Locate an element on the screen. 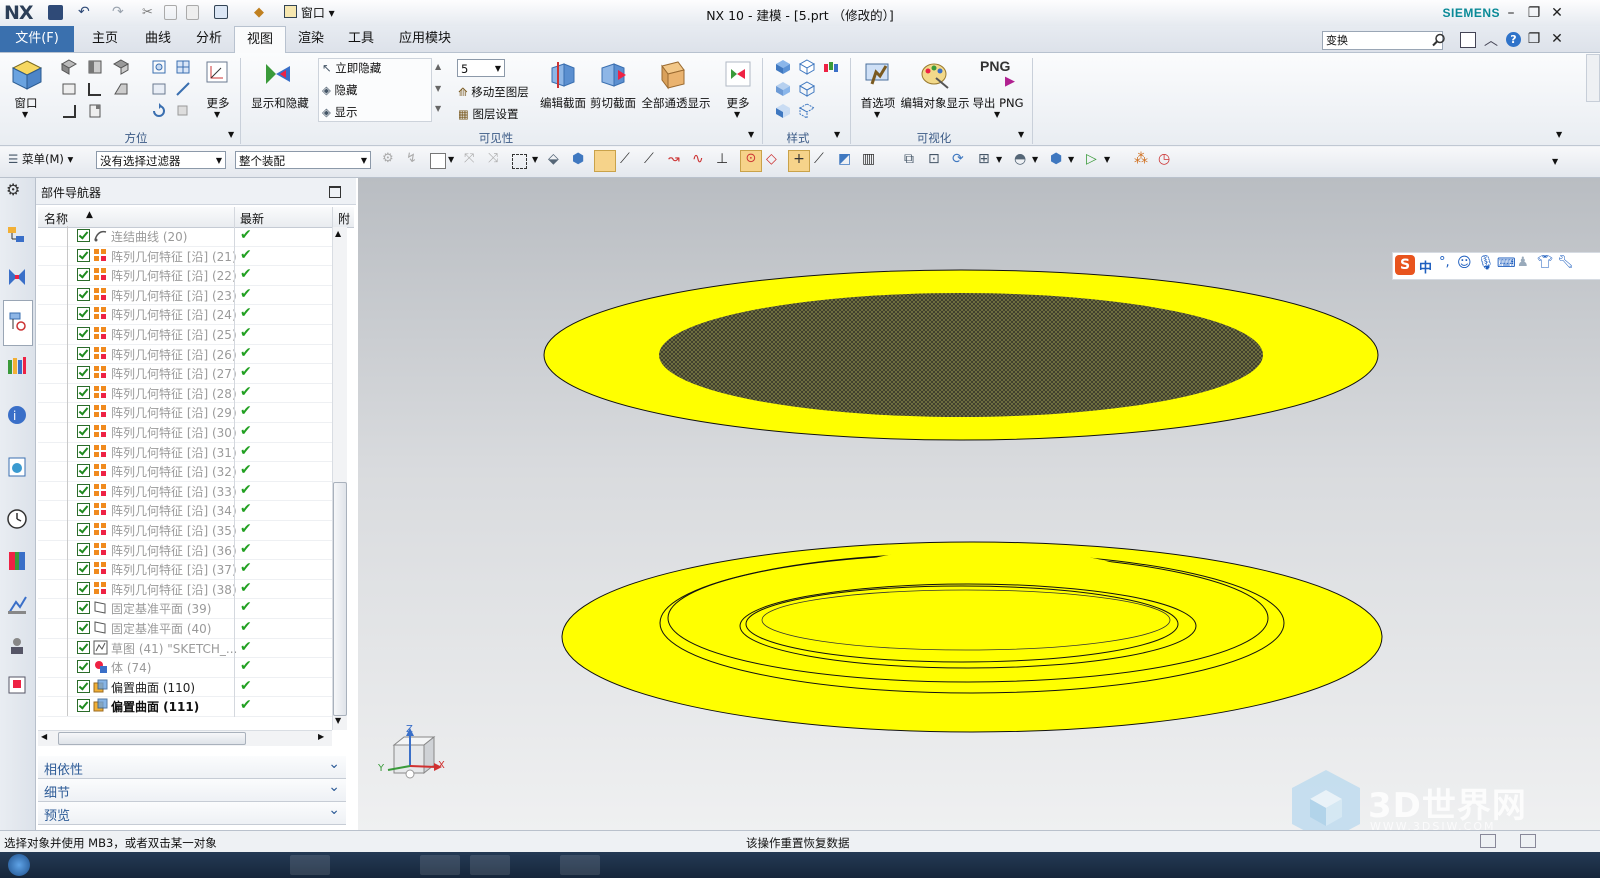  show-hide-label: 显示和隐藏 is located at coordinates (280, 103).